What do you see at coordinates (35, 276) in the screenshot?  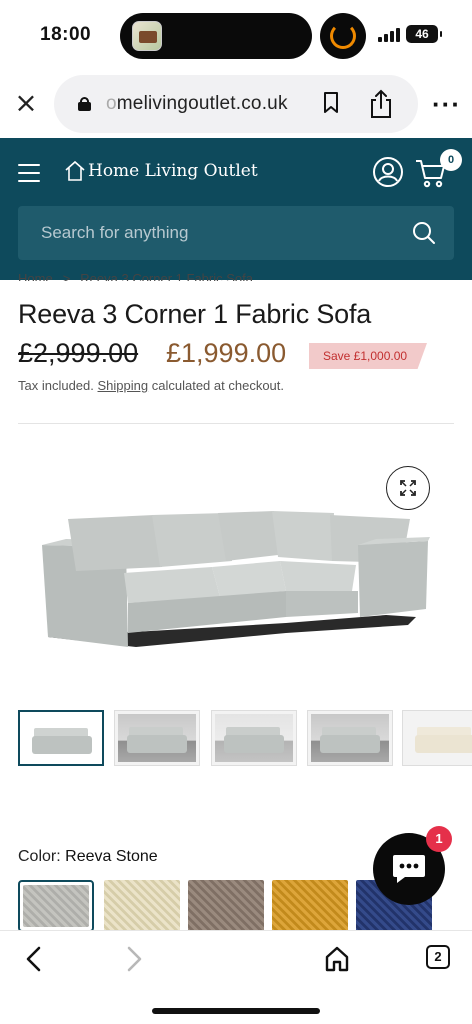 I see `breadcrumb-home: Home` at bounding box center [35, 276].